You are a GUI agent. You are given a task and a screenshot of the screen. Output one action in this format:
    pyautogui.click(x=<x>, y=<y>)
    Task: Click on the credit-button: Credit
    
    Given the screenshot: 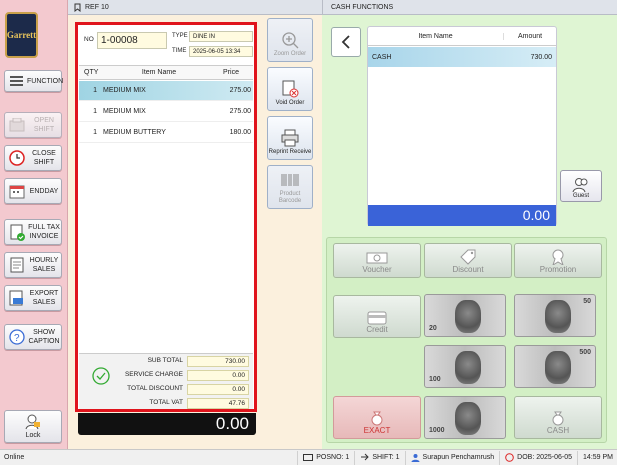 What is the action you would take?
    pyautogui.click(x=377, y=316)
    